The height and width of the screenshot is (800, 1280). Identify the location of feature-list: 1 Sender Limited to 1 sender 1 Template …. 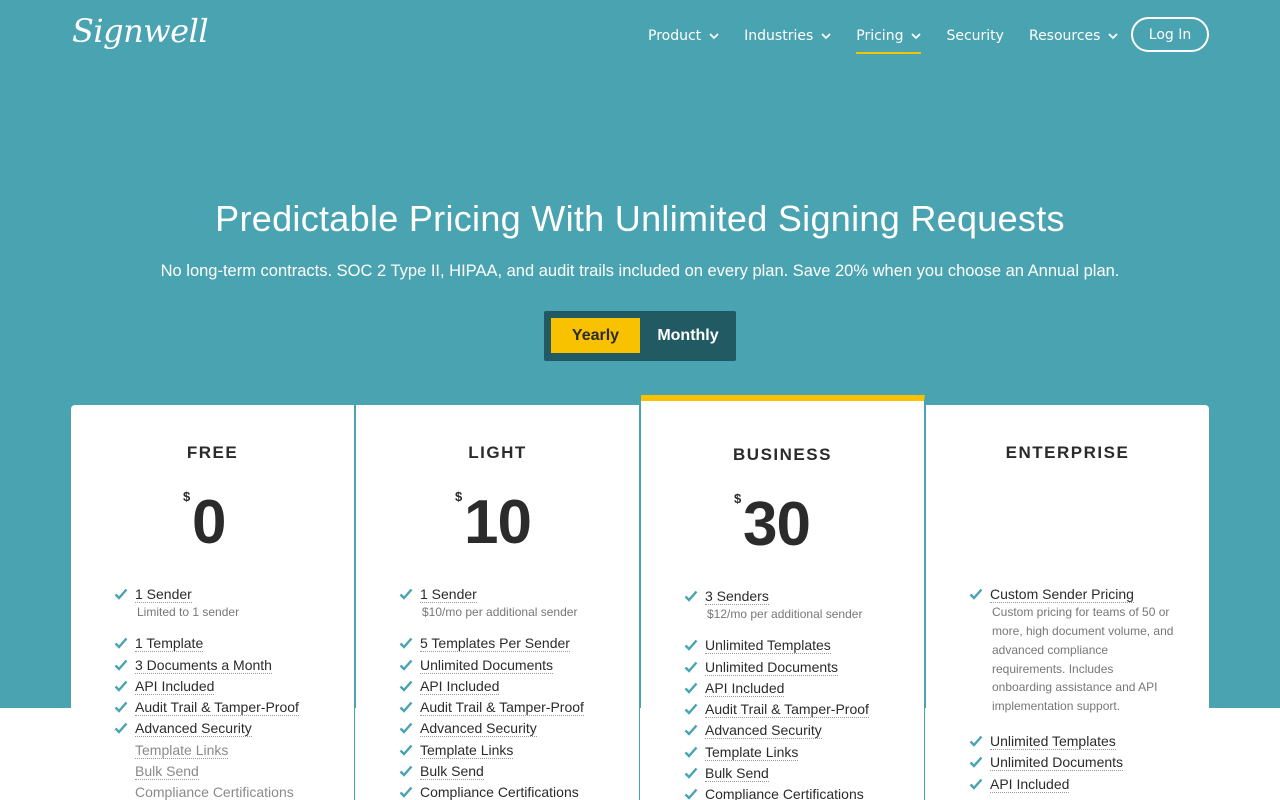
(231, 692).